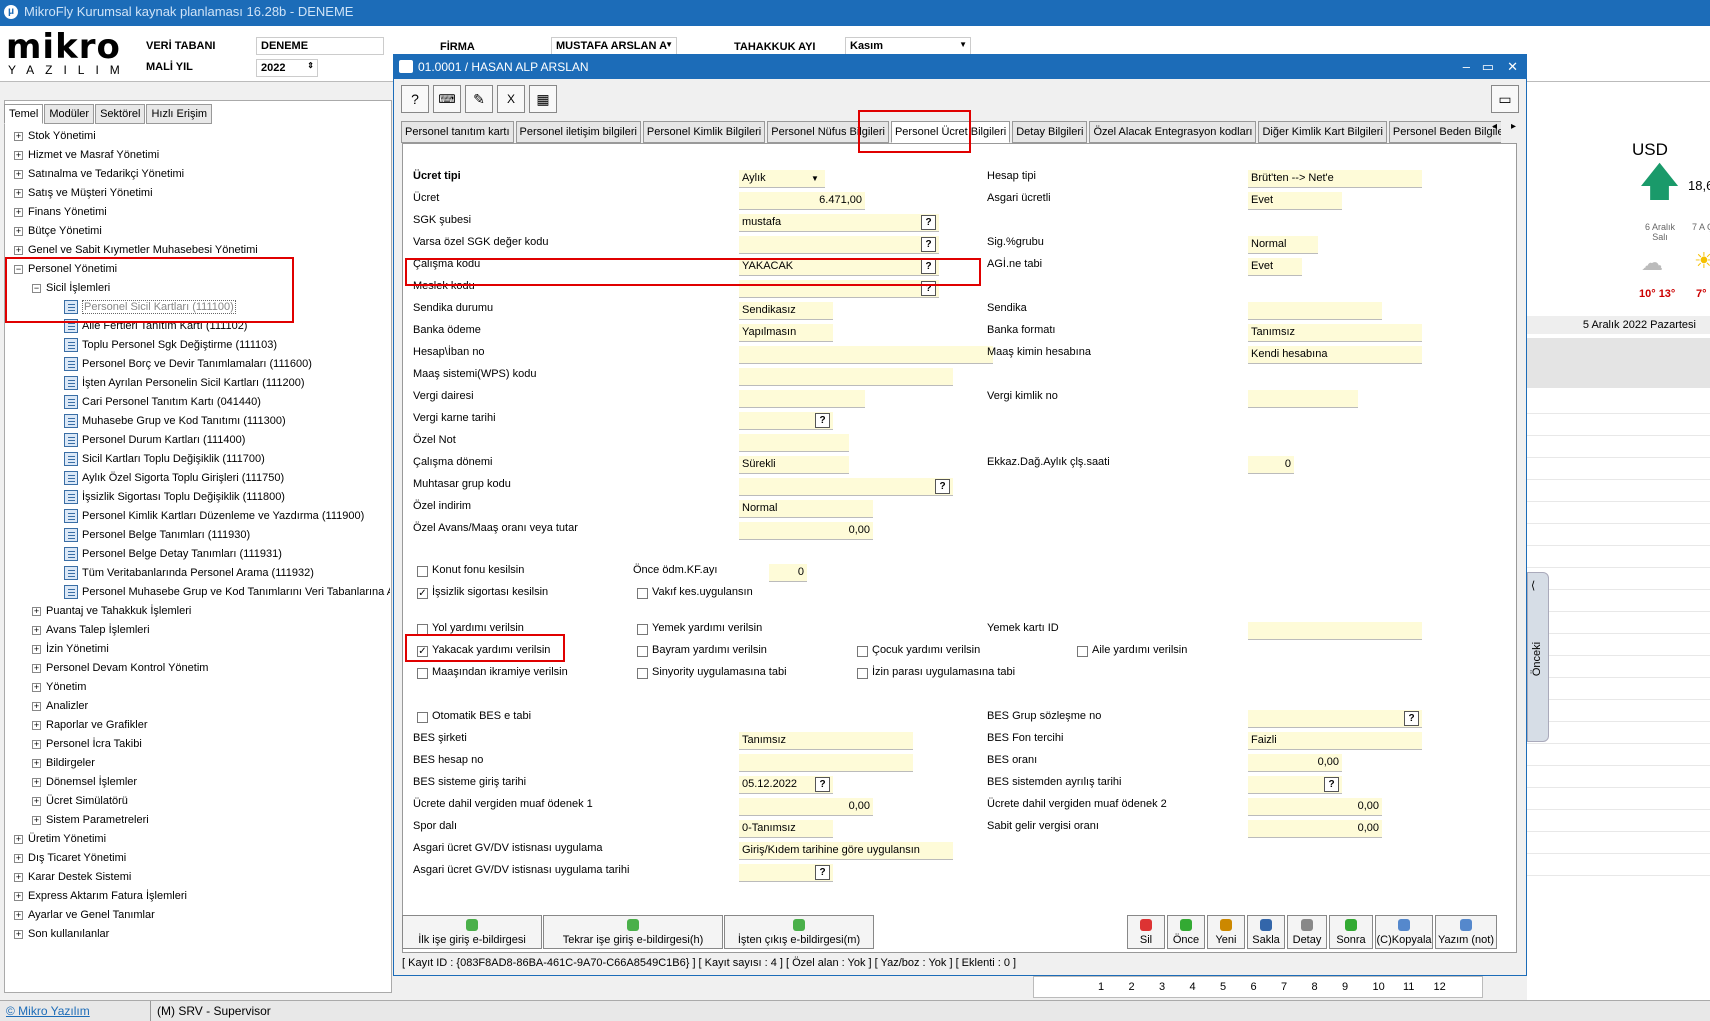  I want to click on yemek-karti-value-field, so click(1335, 631).